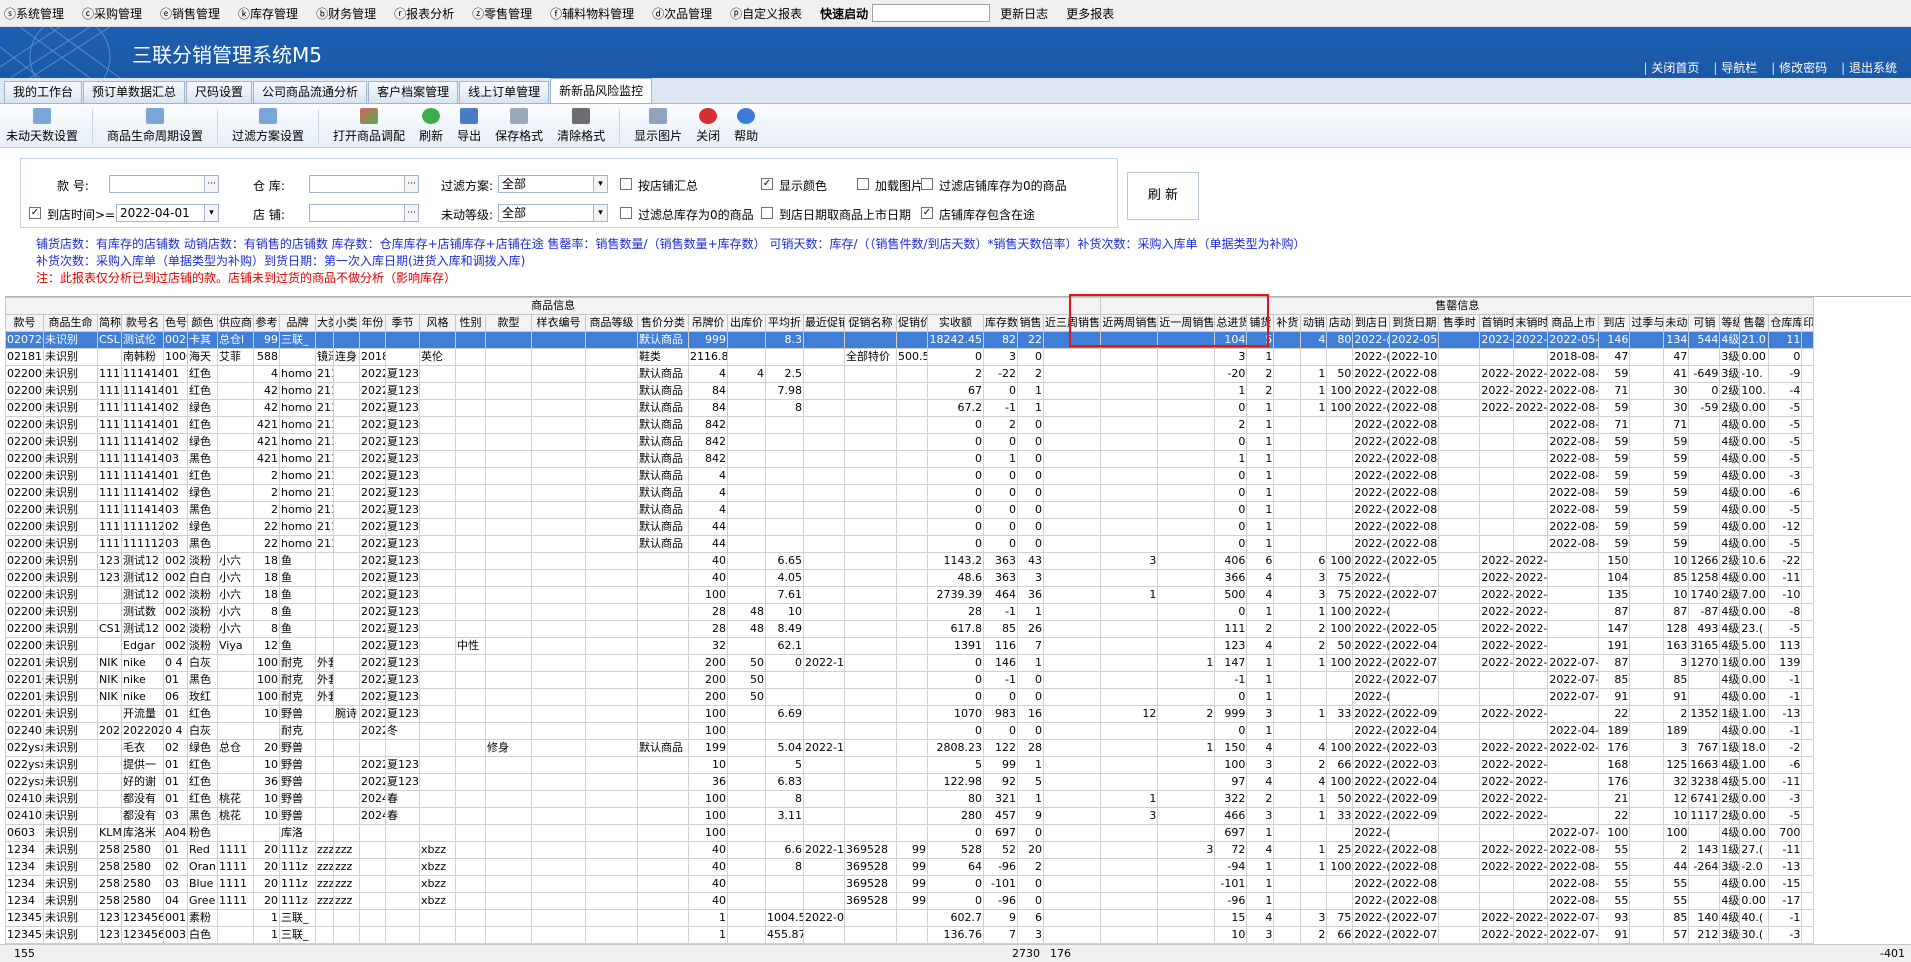 This screenshot has width=1911, height=962. Describe the element at coordinates (504, 92) in the screenshot. I see `tab-online-orders: 线上订单管理` at that location.